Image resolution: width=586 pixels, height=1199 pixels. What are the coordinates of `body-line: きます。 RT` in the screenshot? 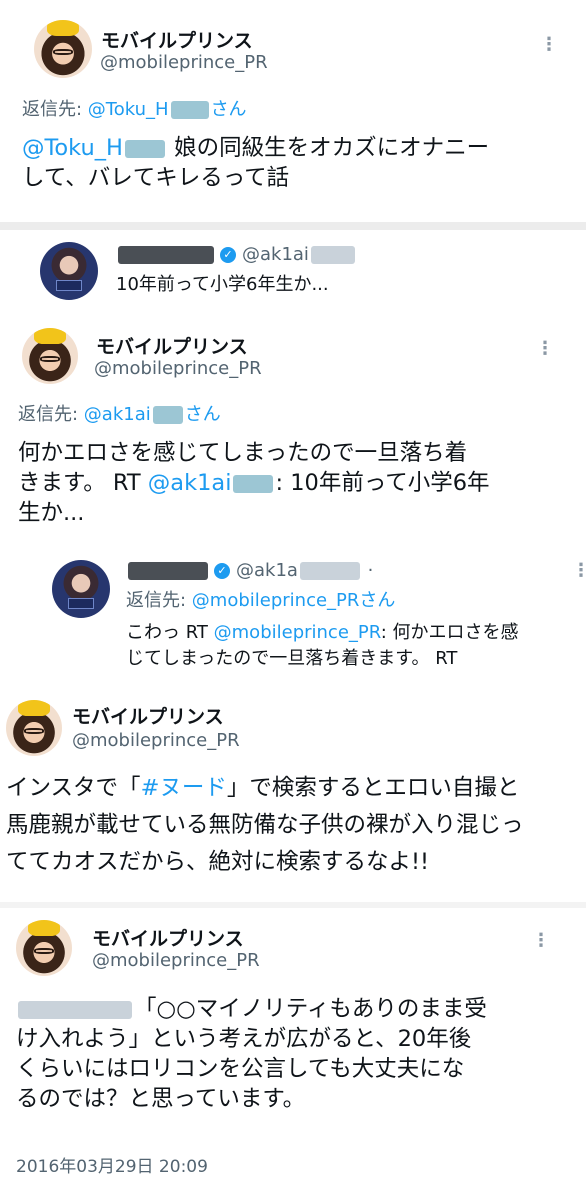 It's located at (83, 483).